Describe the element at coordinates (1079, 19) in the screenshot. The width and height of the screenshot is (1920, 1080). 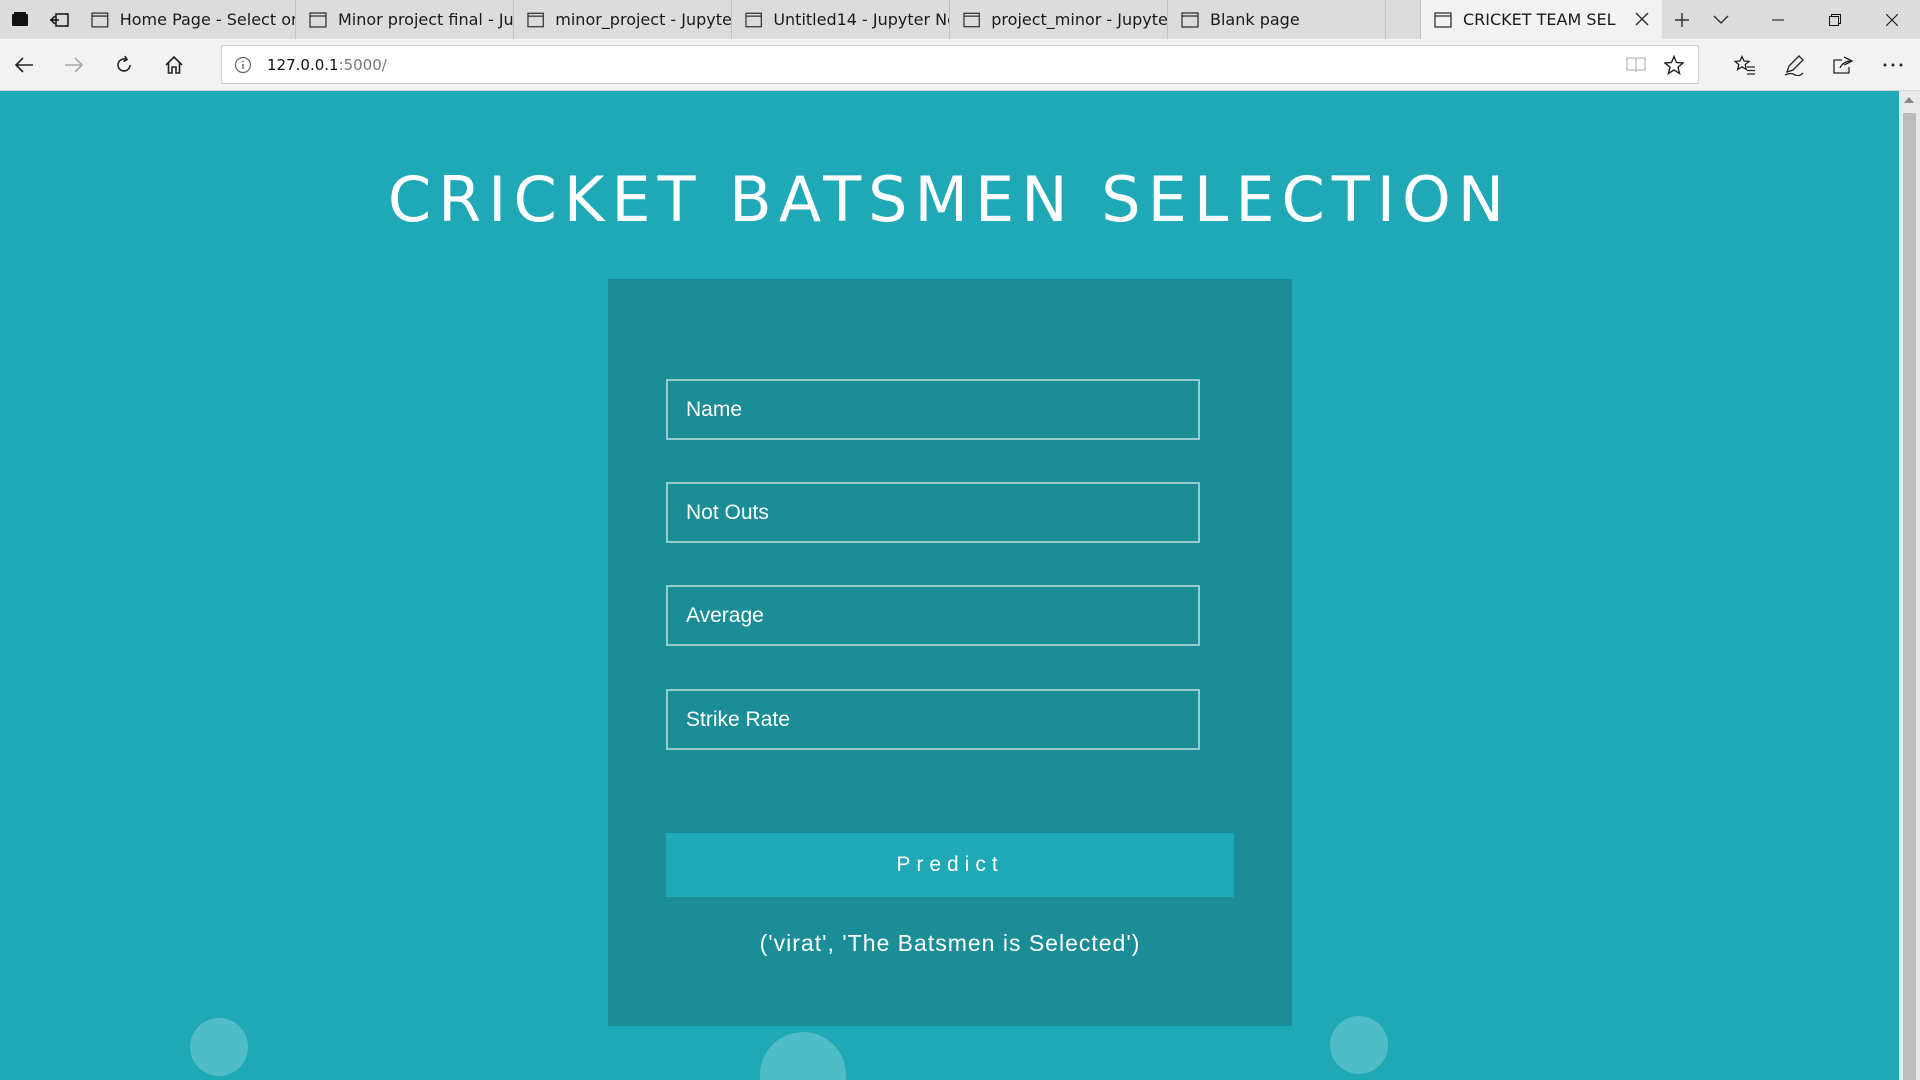
I see `tab-label: project_minor - Jupyter` at that location.